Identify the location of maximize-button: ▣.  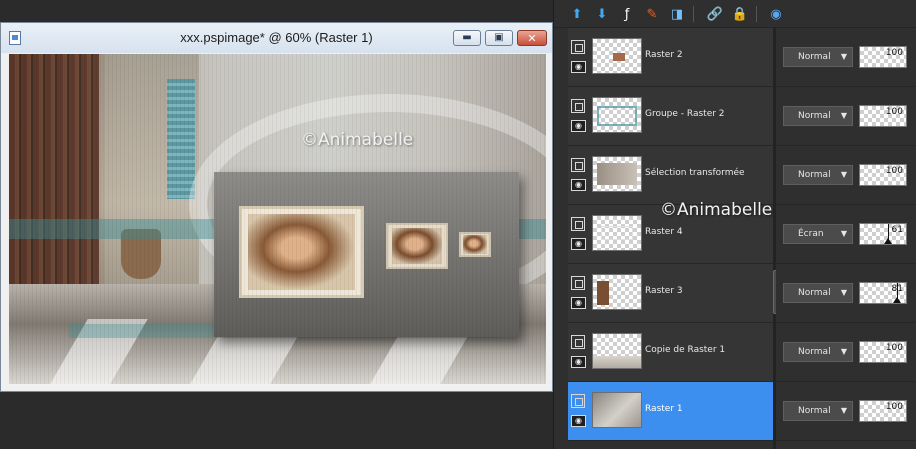
(499, 38).